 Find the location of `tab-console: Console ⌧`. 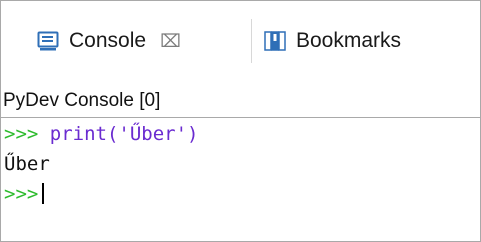

tab-console: Console ⌧ is located at coordinates (144, 41).